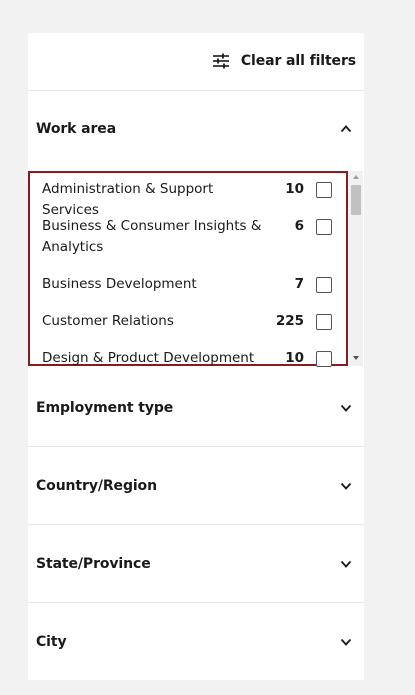 This screenshot has height=695, width=415. Describe the element at coordinates (119, 284) in the screenshot. I see `option-label: Business Development` at that location.